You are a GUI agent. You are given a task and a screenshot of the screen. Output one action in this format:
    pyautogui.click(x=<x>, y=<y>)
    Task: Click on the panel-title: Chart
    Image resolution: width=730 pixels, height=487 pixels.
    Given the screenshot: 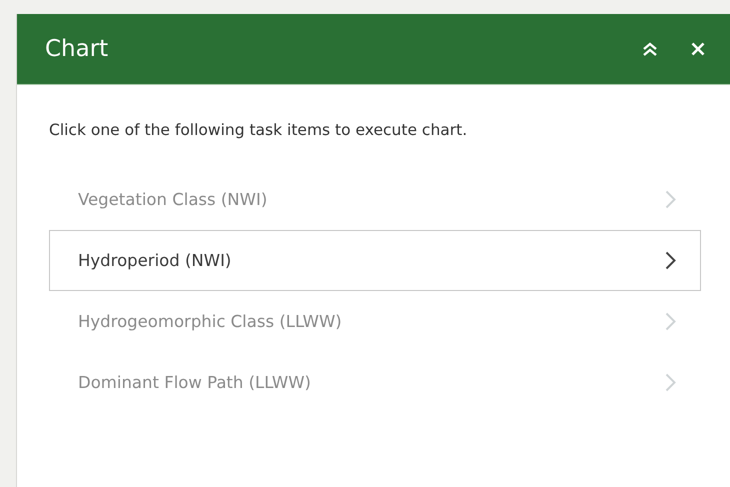 What is the action you would take?
    pyautogui.click(x=77, y=49)
    